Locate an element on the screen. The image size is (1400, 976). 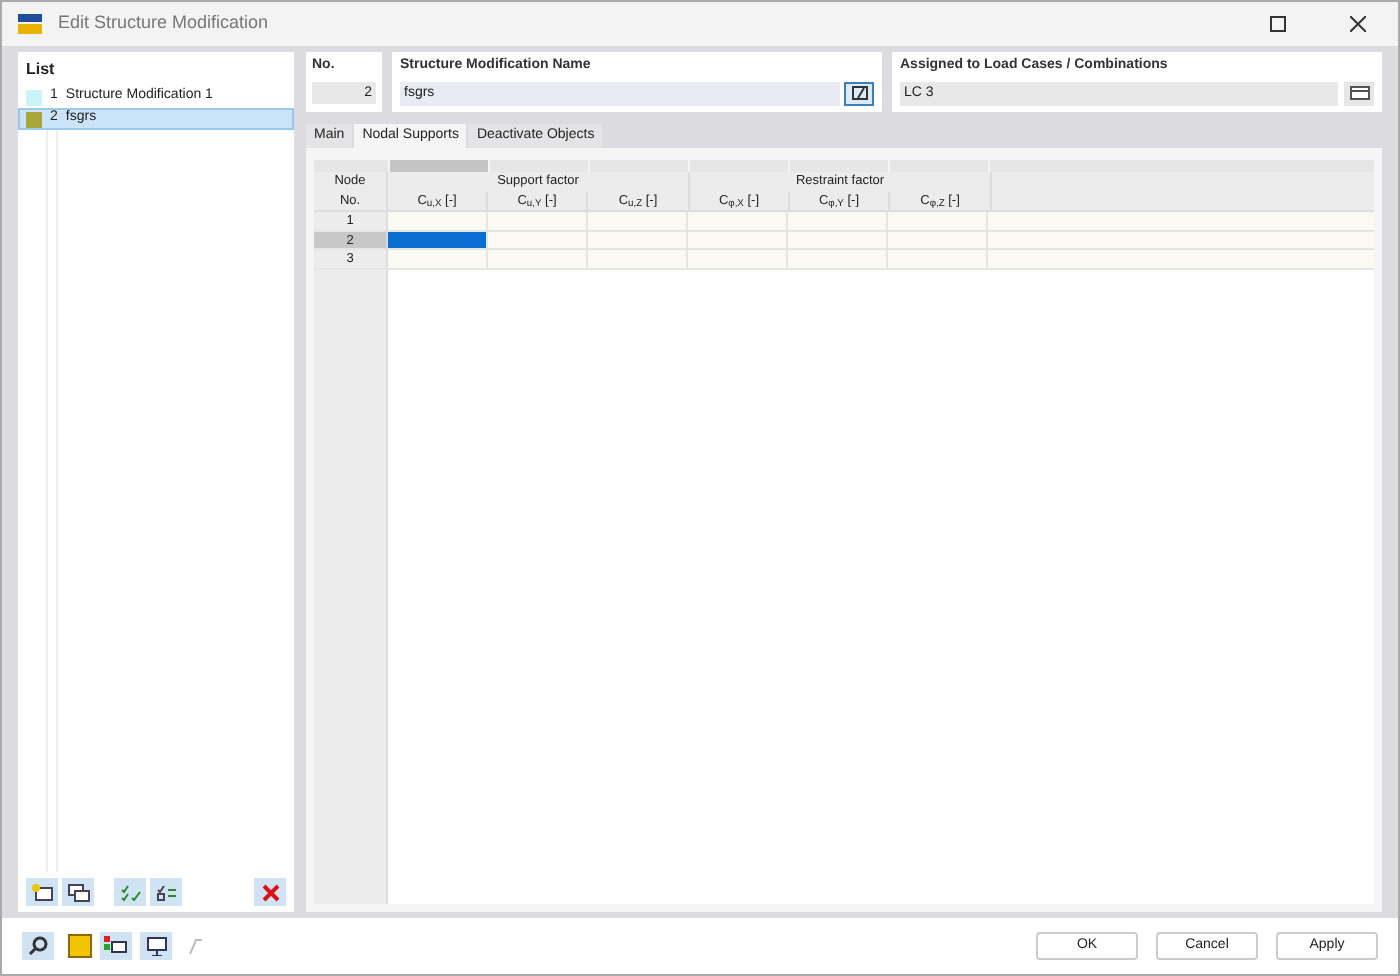
function-icon is located at coordinates (196, 946).